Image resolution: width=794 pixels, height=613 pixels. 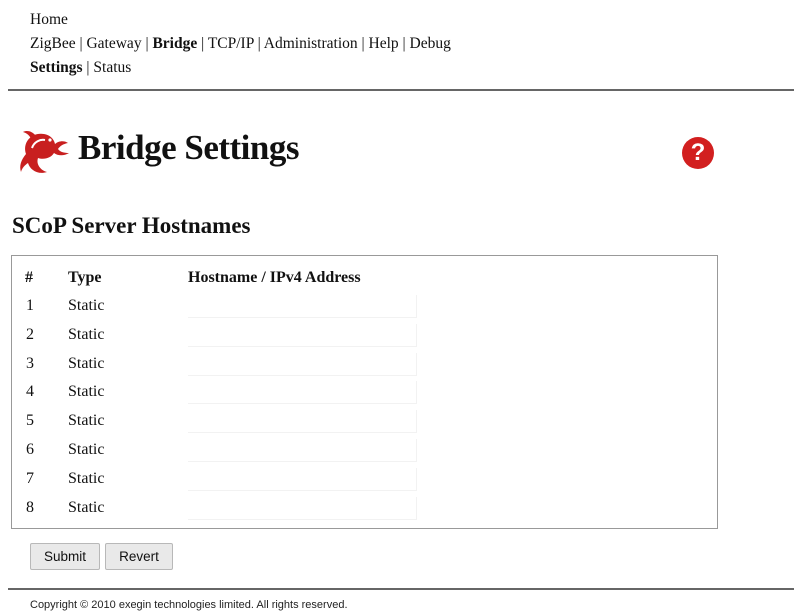 What do you see at coordinates (274, 277) in the screenshot?
I see `column-header-hostname: Hostname / IPv4 Address` at bounding box center [274, 277].